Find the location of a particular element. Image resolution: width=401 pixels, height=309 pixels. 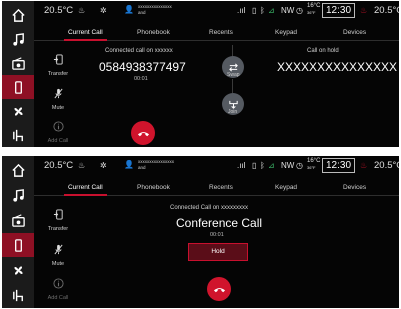

swap-arrows-icon is located at coordinates (233, 67).